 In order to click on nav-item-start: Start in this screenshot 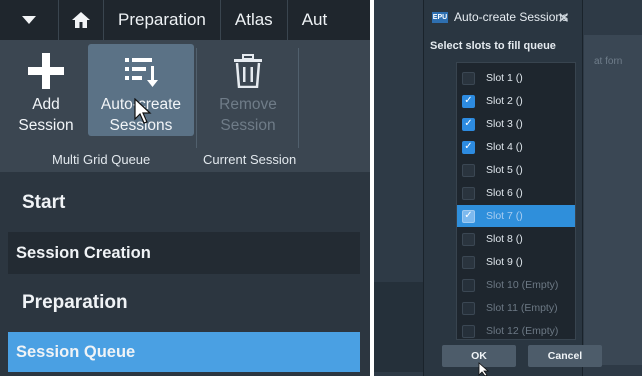, I will do `click(184, 203)`.